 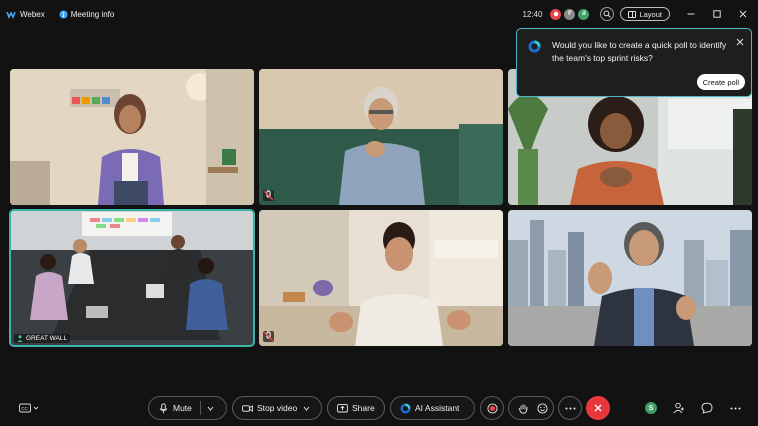 I want to click on chat-button, so click(x=707, y=408).